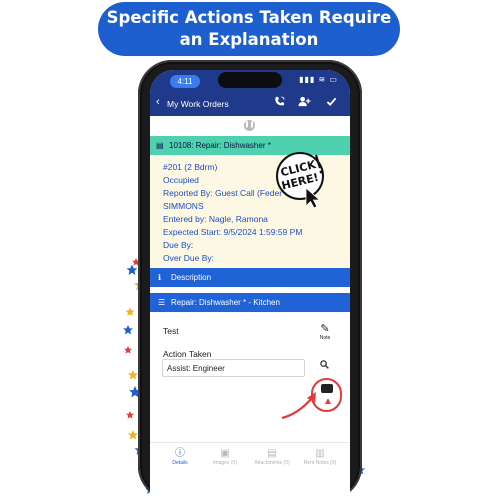 The image size is (500, 500). I want to click on info-icon: ℹ, so click(160, 277).